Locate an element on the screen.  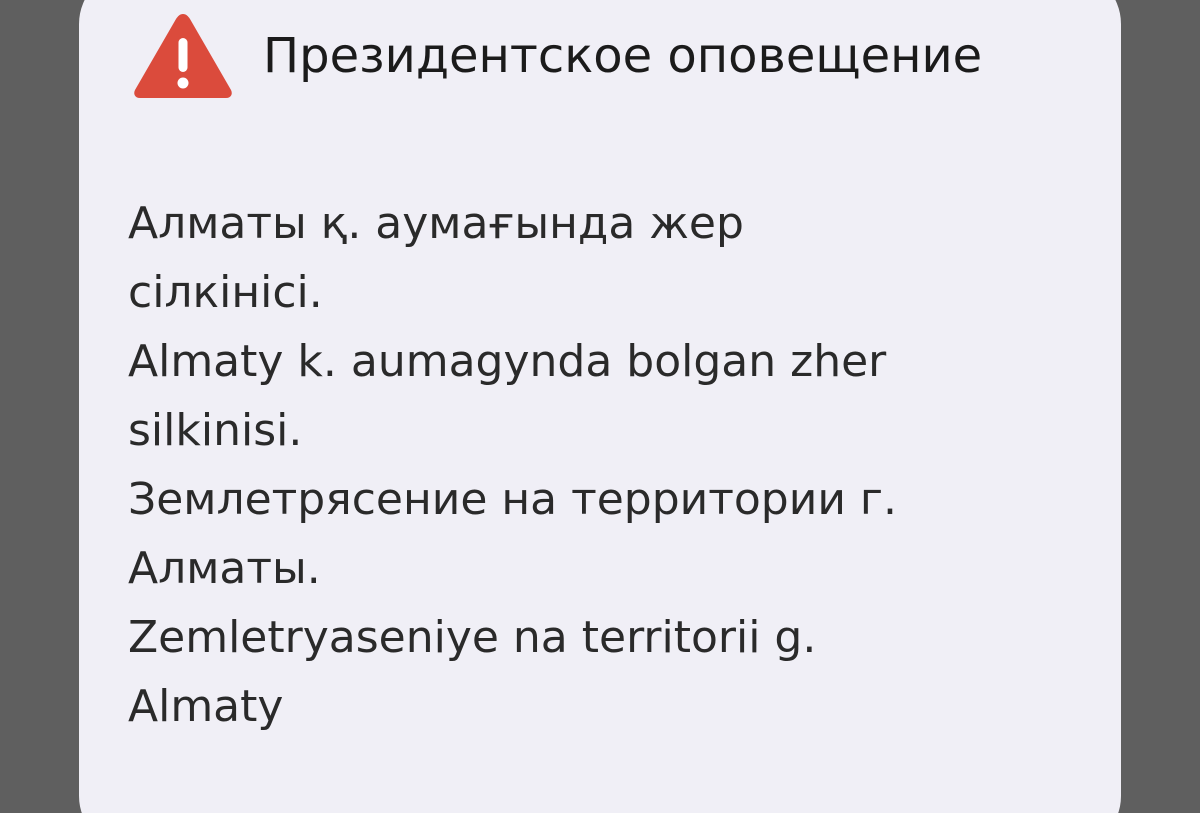
alert-line: сілкінісі. is located at coordinates (225, 292).